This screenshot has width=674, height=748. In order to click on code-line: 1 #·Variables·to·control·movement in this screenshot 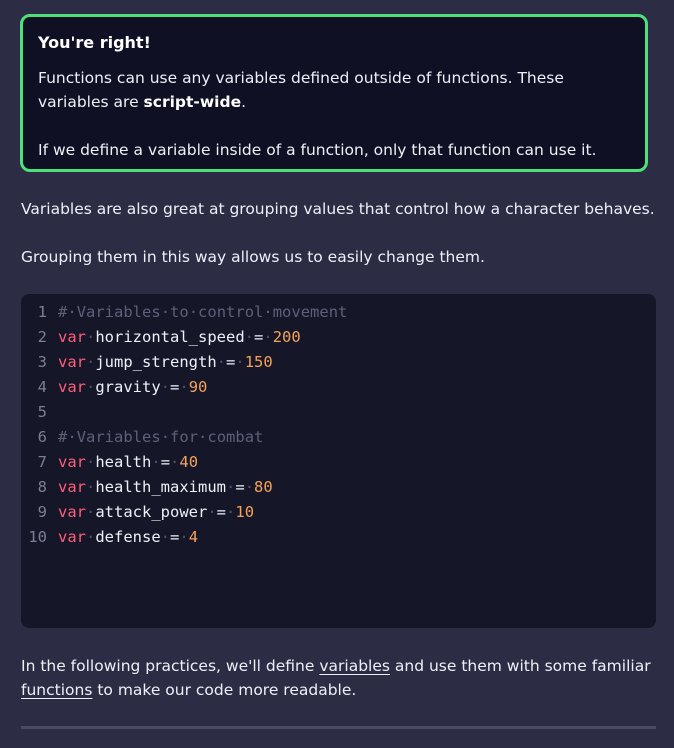, I will do `click(338, 312)`.